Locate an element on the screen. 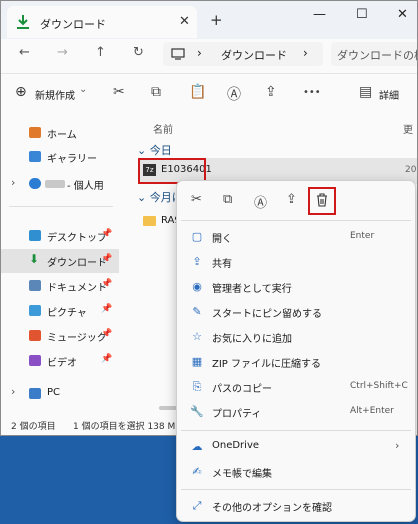 The image size is (418, 524). menu-item-copy-path: ⎘ パスのコピー Ctrl+Shift+C is located at coordinates (296, 387).